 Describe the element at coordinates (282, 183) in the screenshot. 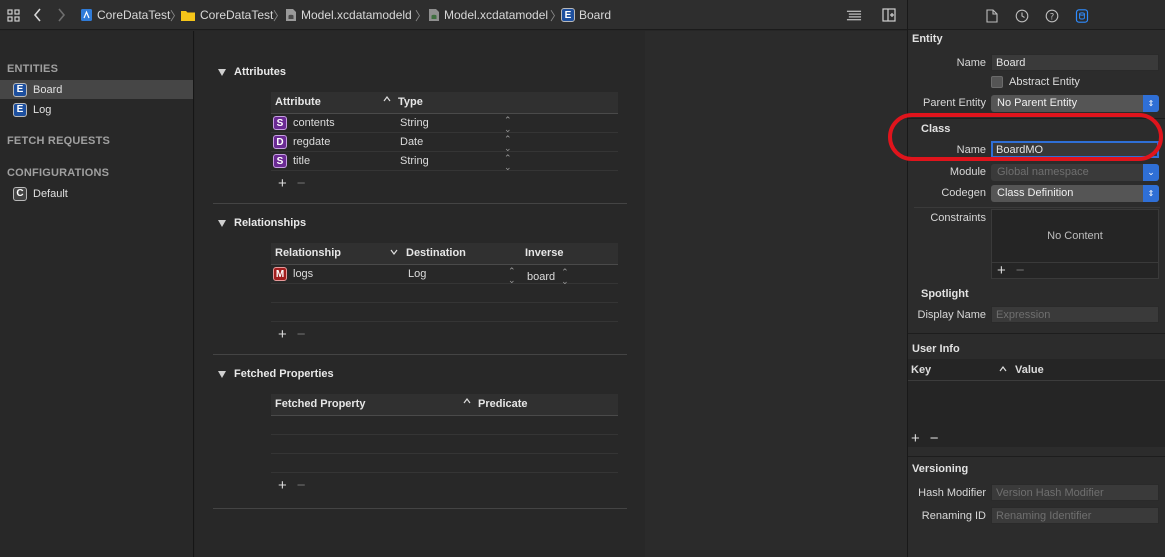

I see `add-attribute-button: +` at that location.